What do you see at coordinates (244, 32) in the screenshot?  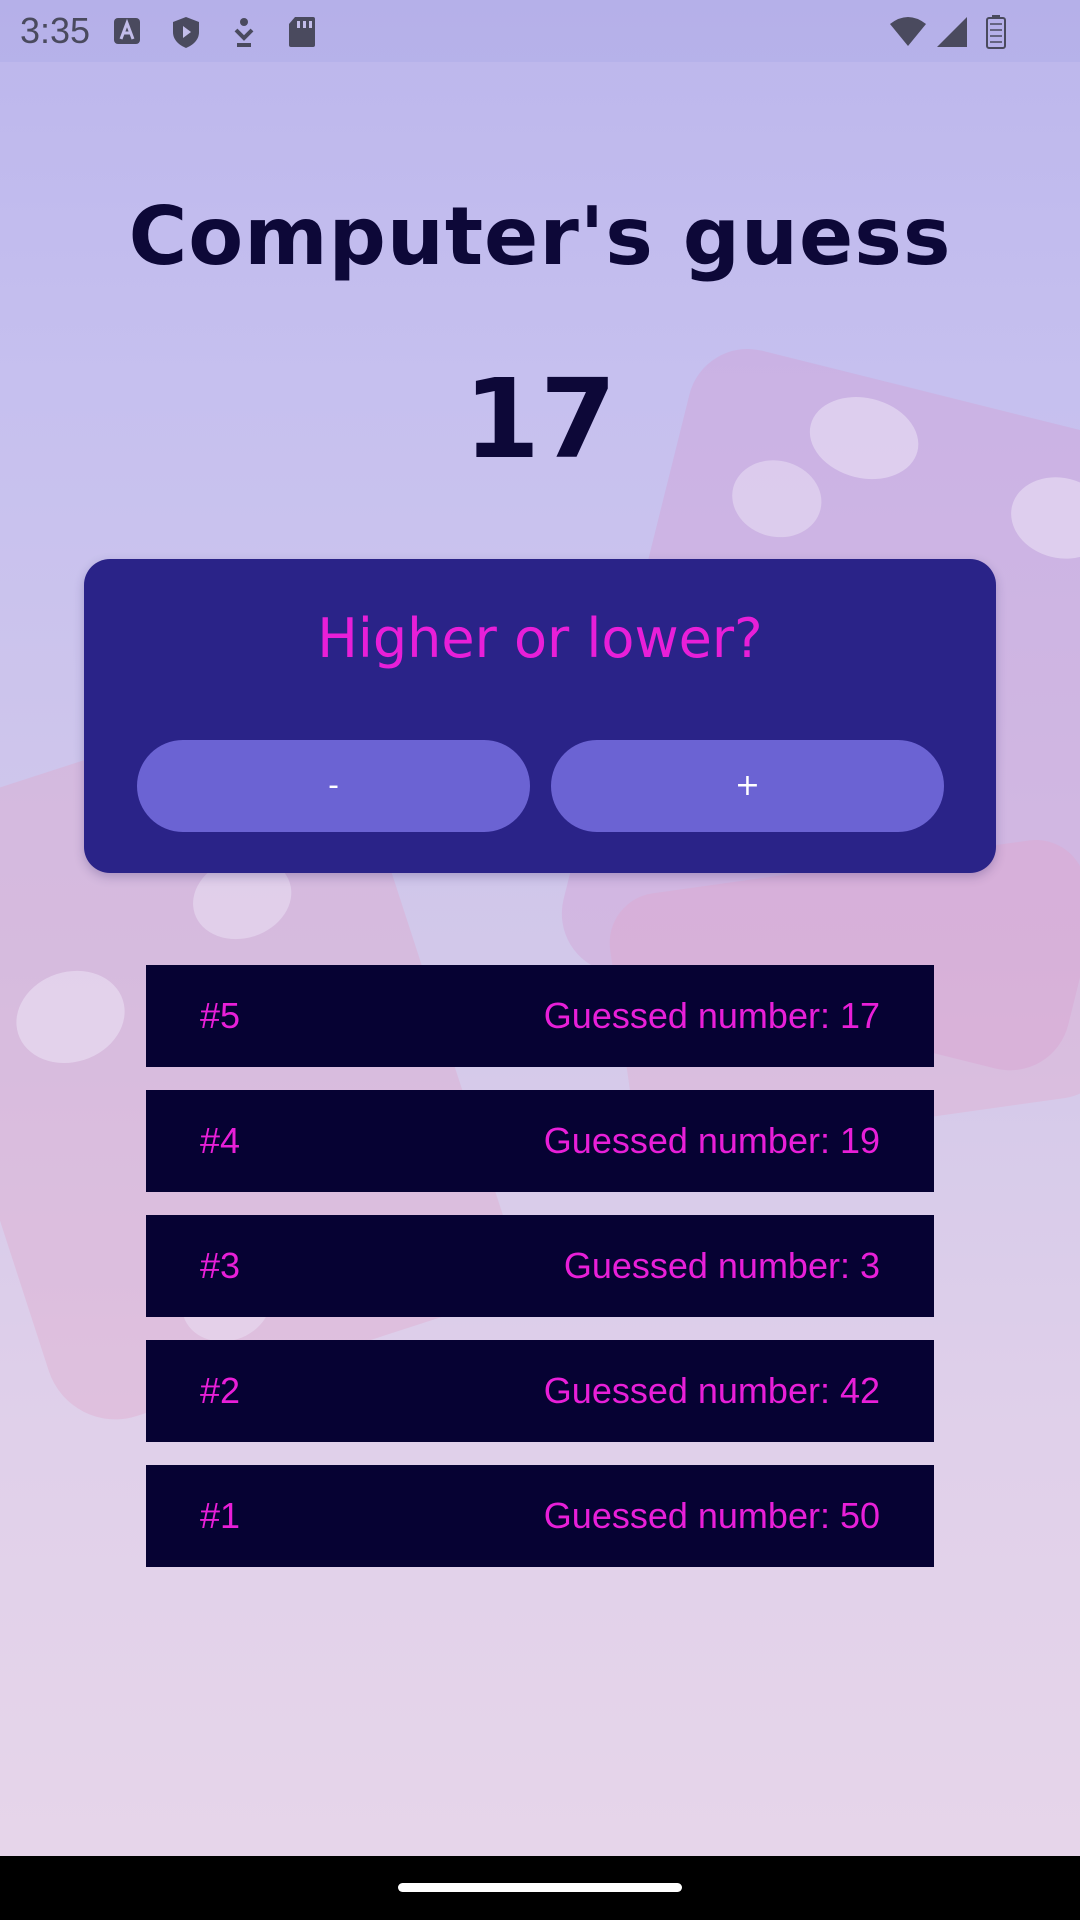 I see `download-icon` at bounding box center [244, 32].